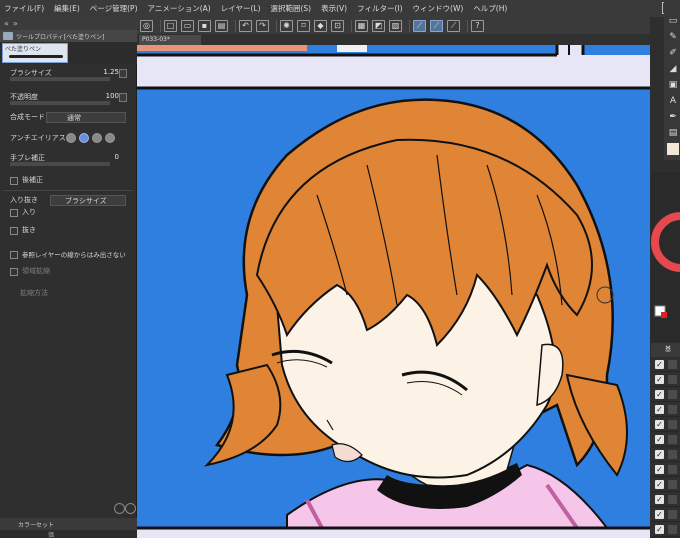 This screenshot has width=680, height=538. I want to click on menu-layer: レイヤー(L), so click(241, 8).